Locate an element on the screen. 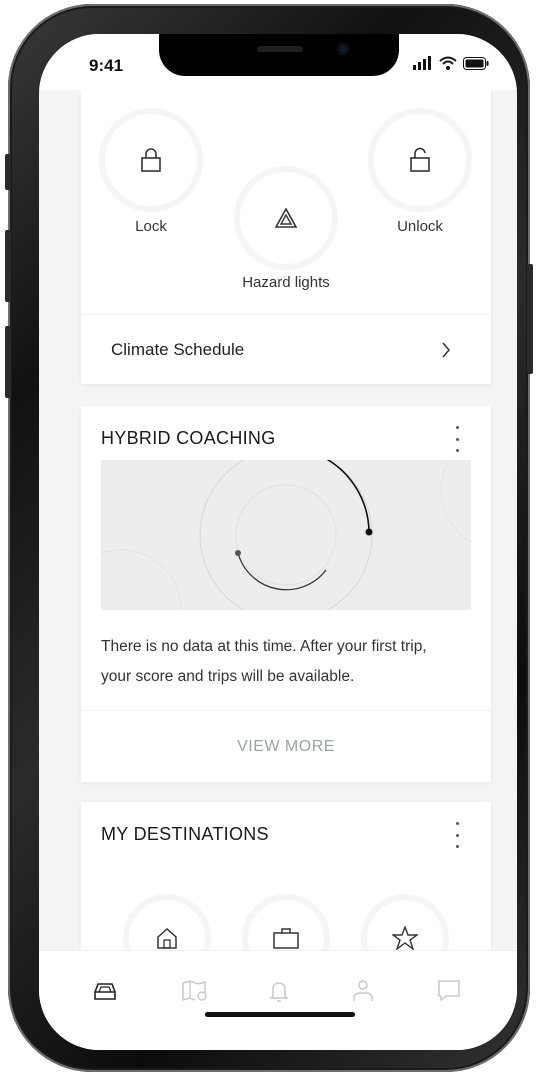  lock-label: Lock is located at coordinates (151, 226).